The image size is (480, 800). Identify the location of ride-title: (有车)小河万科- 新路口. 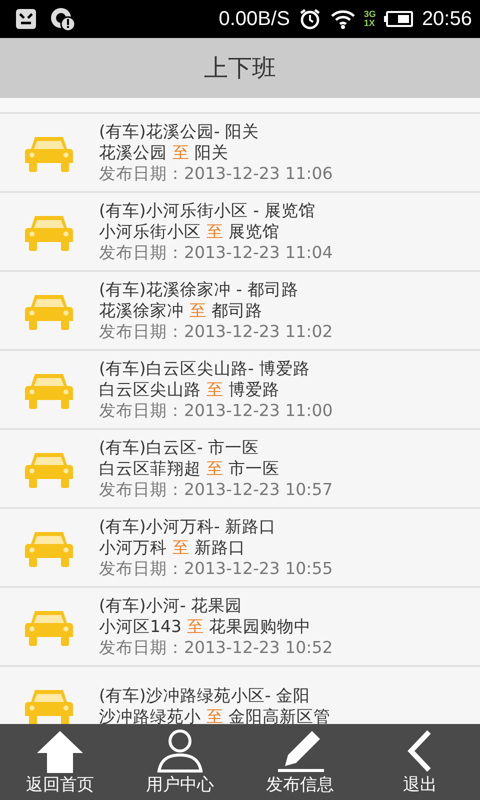
(188, 526).